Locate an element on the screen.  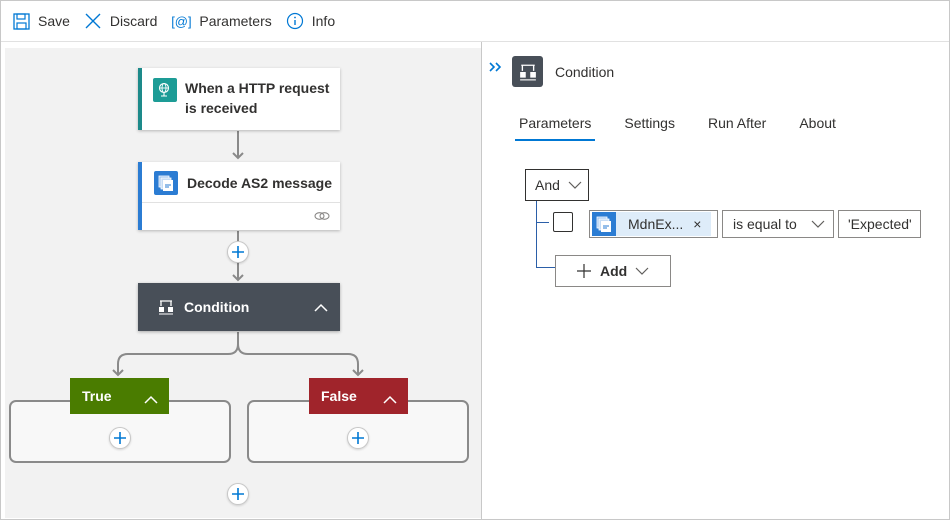
add-action-true-button is located at coordinates (120, 438).